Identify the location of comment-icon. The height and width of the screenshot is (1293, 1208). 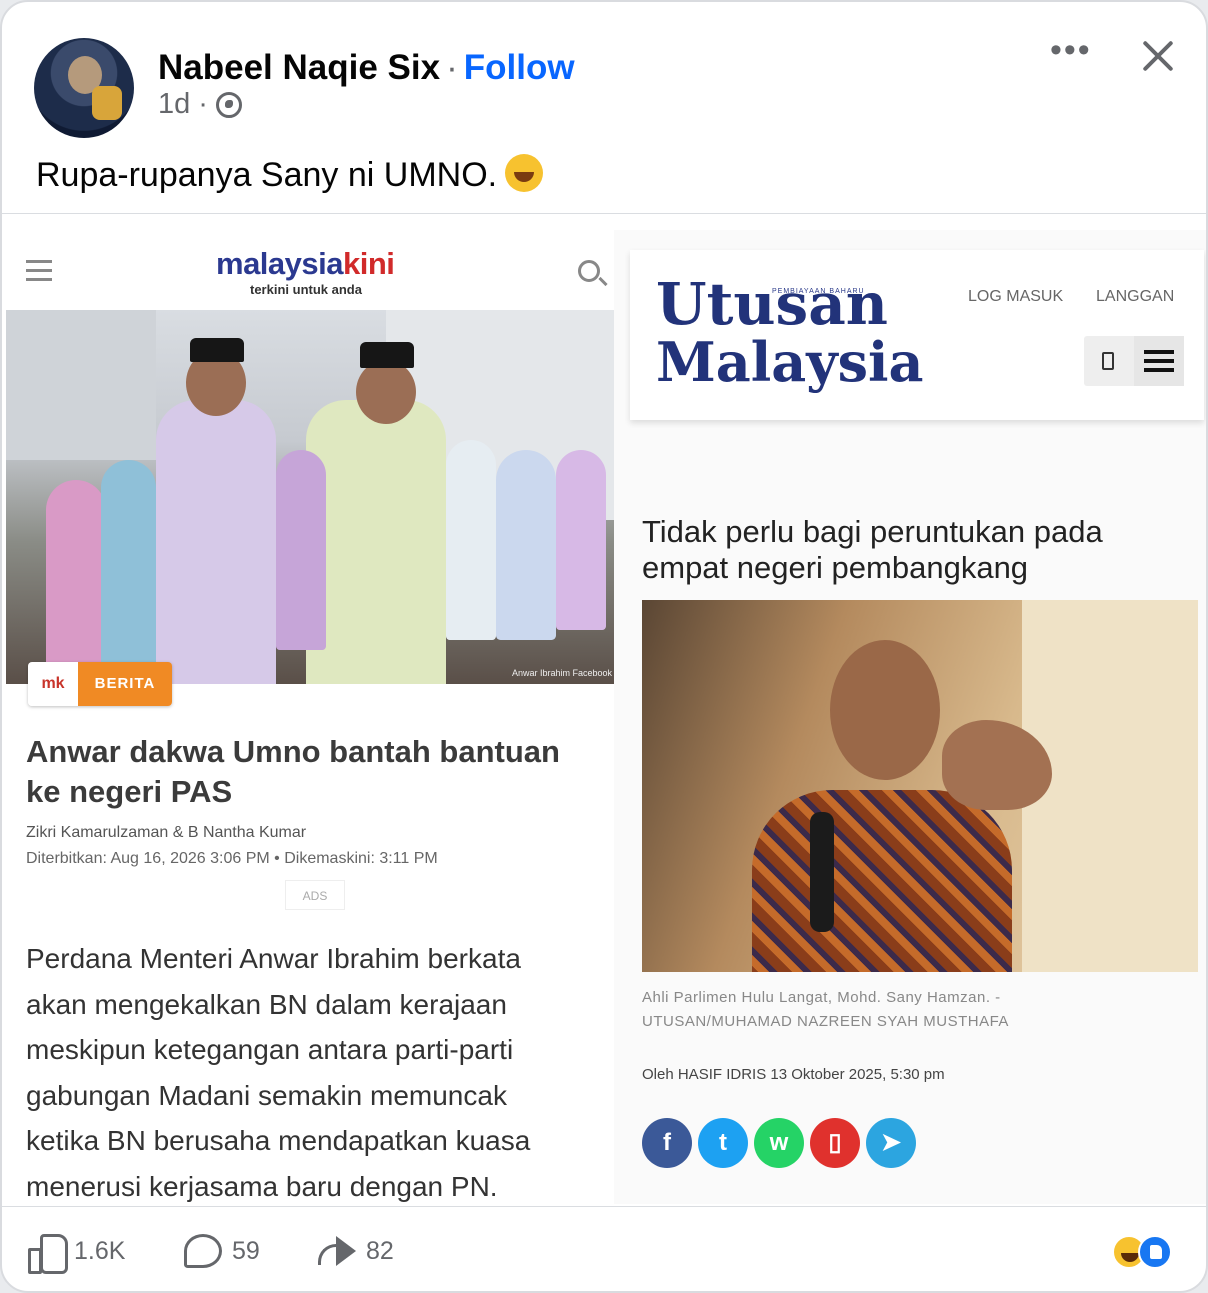
(203, 1251).